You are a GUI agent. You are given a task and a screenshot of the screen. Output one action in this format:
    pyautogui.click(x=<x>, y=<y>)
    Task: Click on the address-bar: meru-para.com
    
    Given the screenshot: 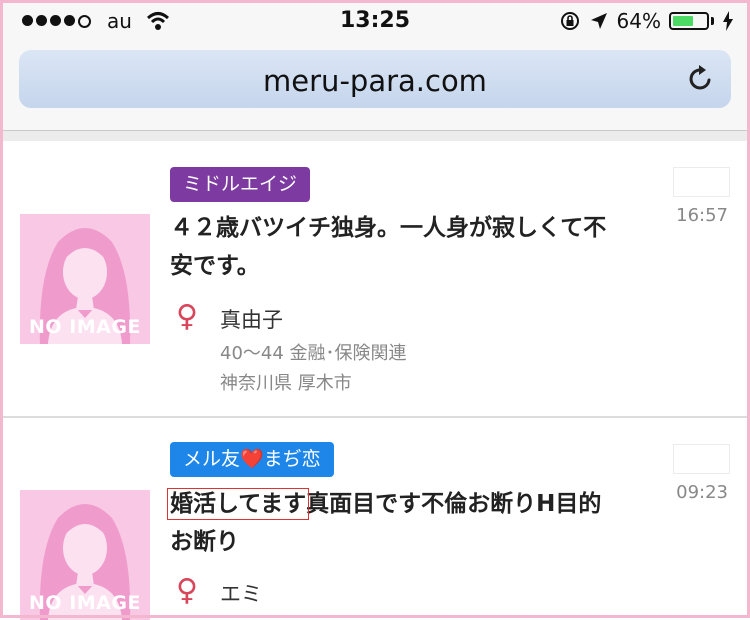 What is the action you would take?
    pyautogui.click(x=375, y=79)
    